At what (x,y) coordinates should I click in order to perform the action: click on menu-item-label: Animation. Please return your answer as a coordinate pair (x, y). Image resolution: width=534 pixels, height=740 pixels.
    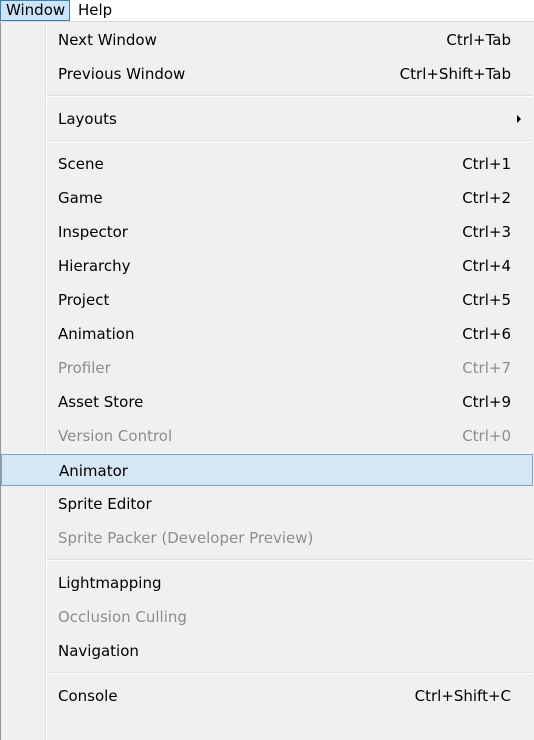
    Looking at the image, I should click on (96, 334).